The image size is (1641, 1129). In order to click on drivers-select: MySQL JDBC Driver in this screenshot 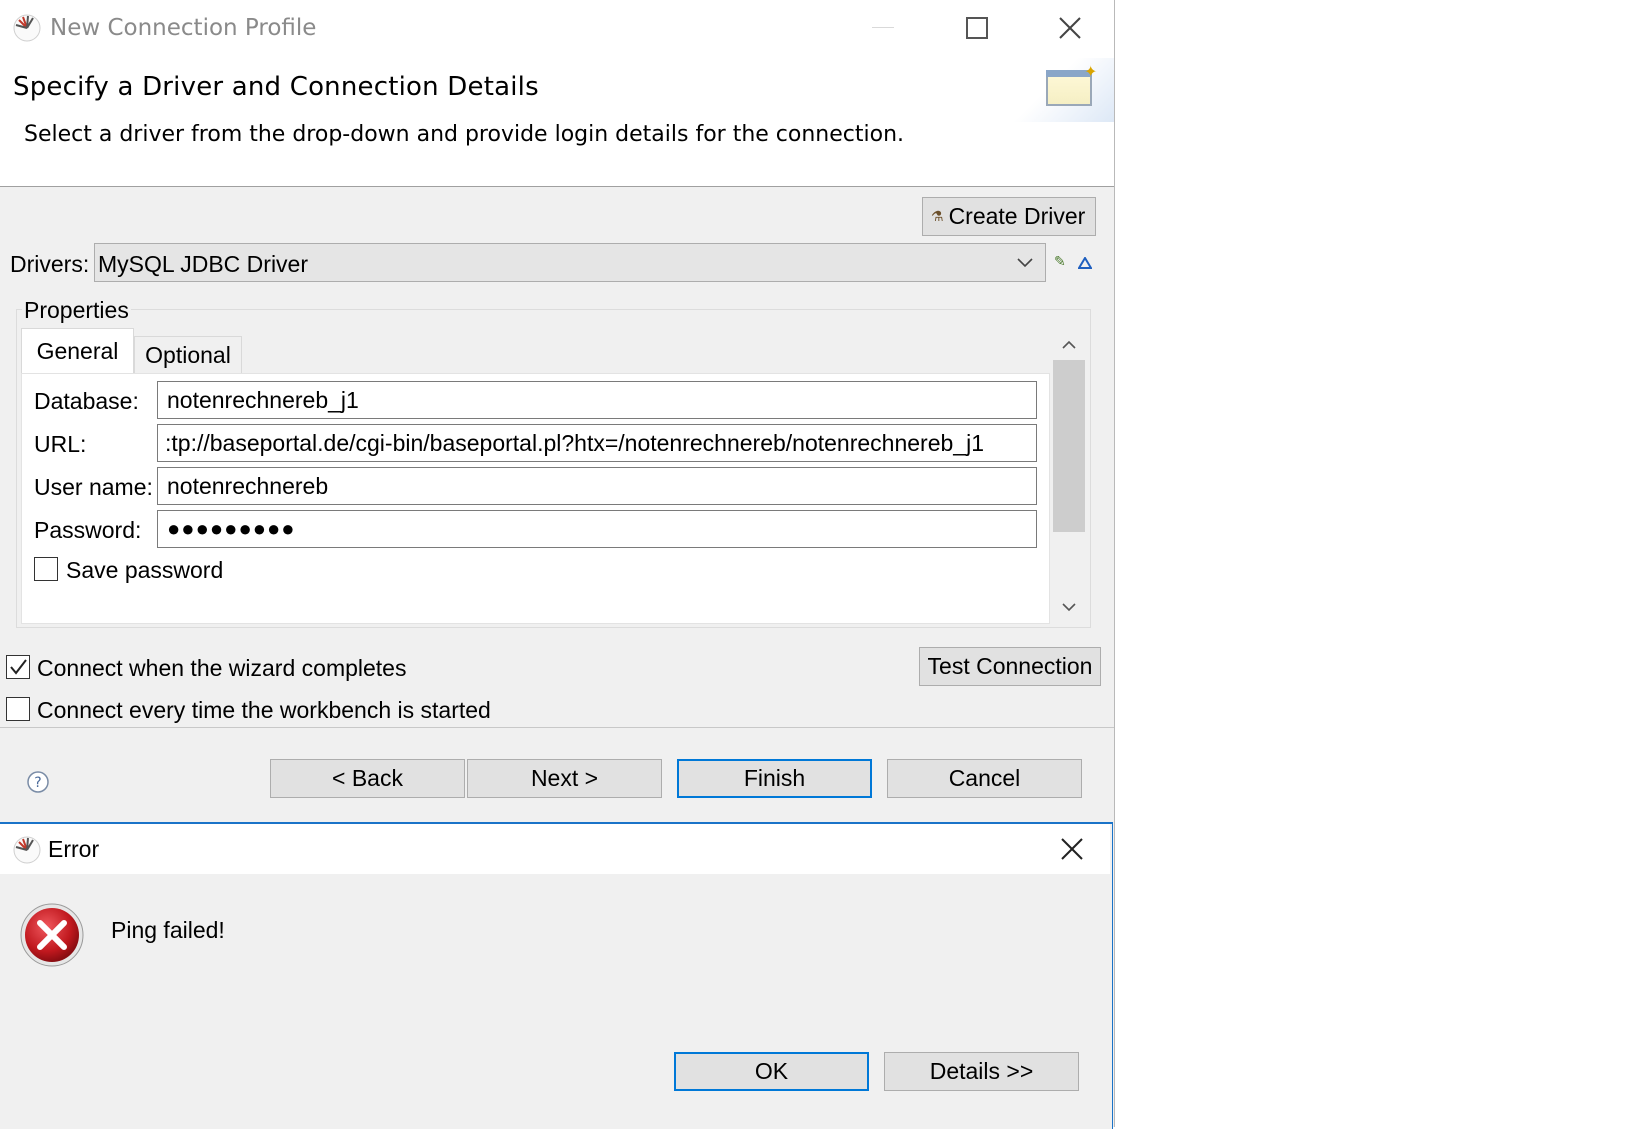, I will do `click(570, 262)`.